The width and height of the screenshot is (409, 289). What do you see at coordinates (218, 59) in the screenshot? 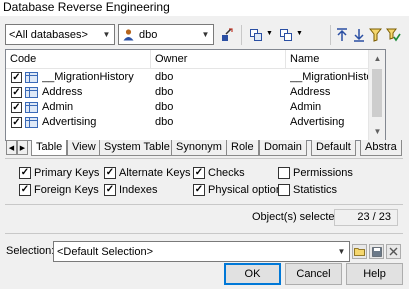
I see `column-header-owner: Owner` at bounding box center [218, 59].